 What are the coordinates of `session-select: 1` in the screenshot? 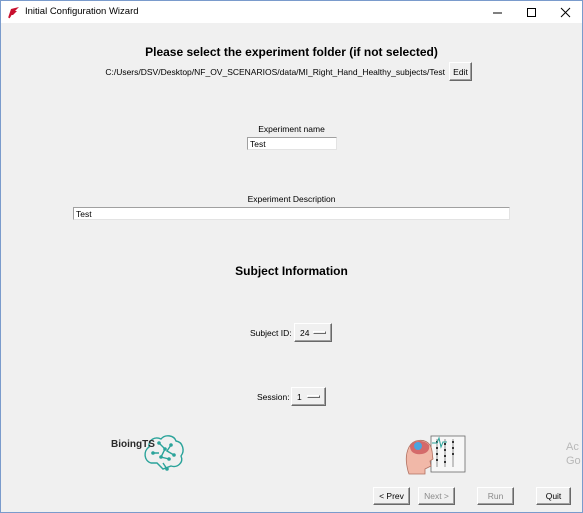 It's located at (308, 396).